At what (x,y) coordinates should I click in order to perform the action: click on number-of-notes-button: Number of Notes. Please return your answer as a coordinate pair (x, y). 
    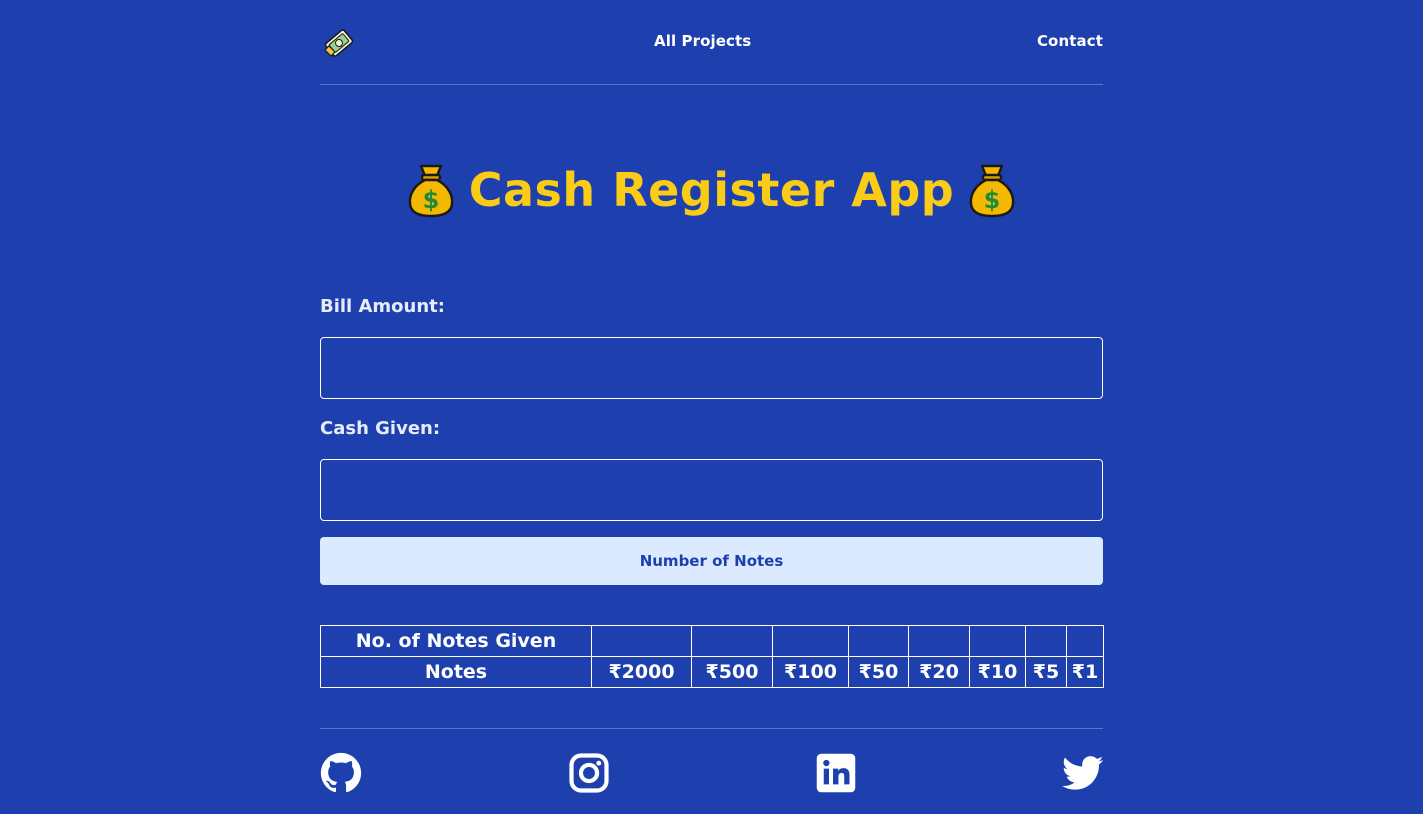
    Looking at the image, I should click on (711, 561).